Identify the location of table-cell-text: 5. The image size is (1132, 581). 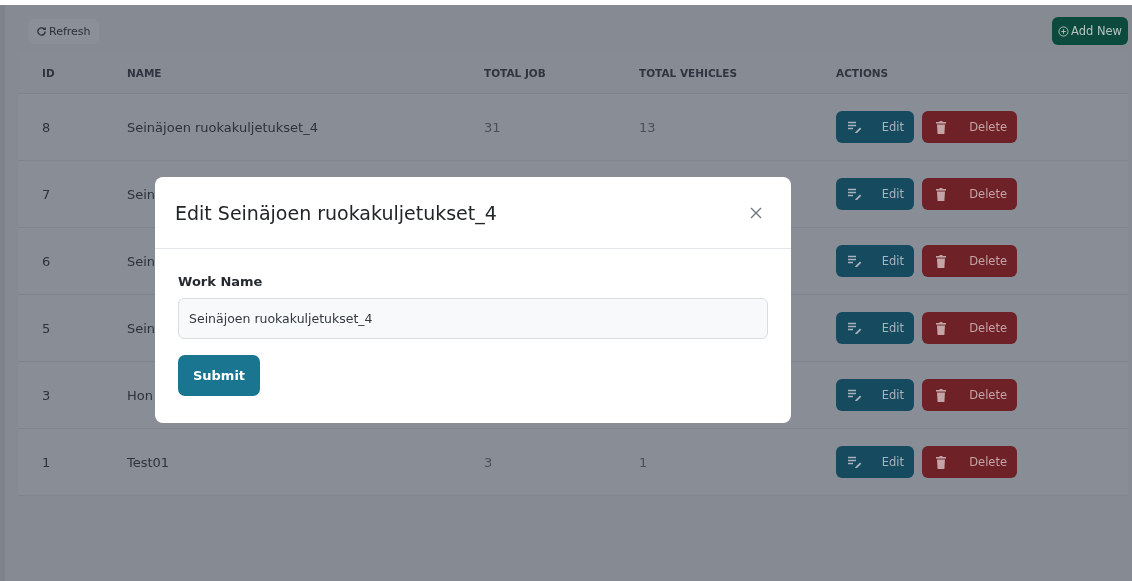
(46, 328).